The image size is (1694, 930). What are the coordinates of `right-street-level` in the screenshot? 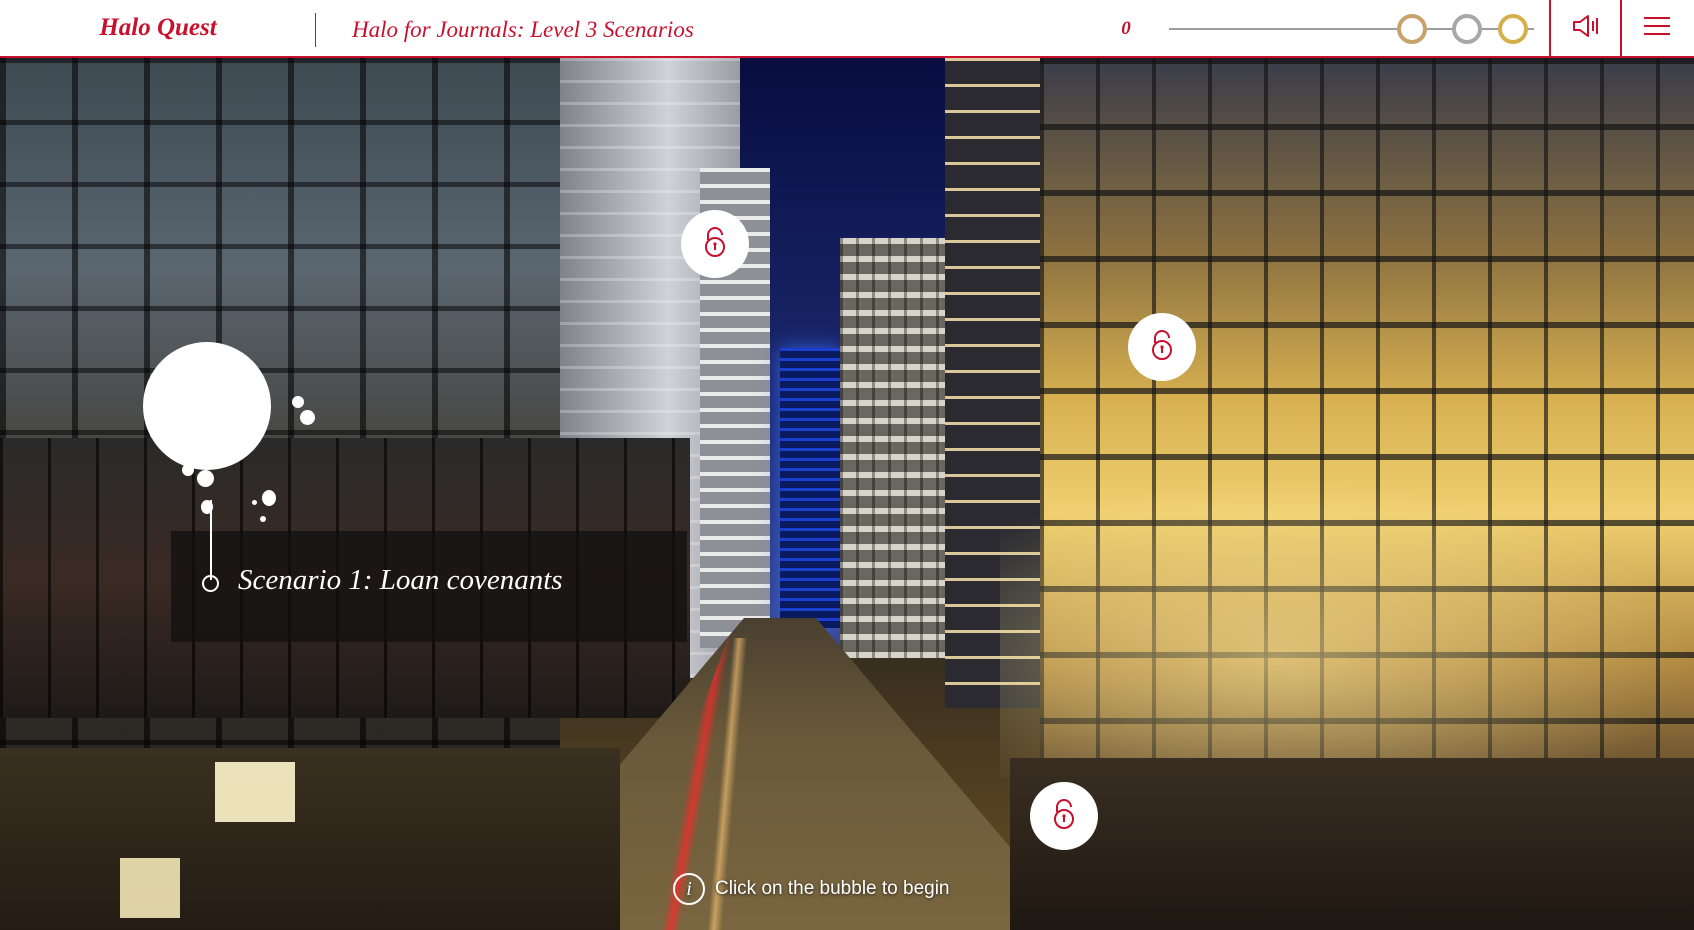 It's located at (1352, 844).